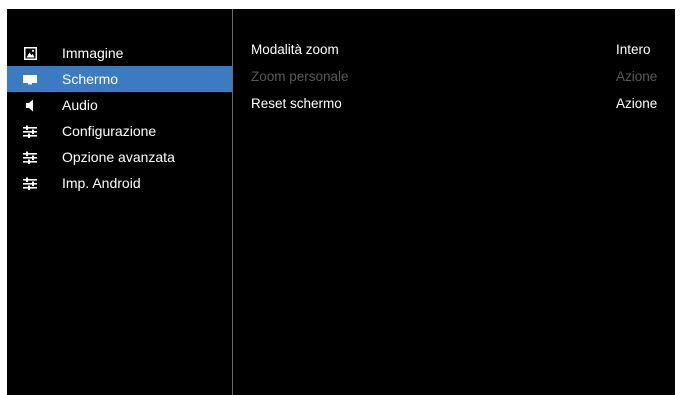  I want to click on sidebar-item-label: Opzione avanzata, so click(118, 157).